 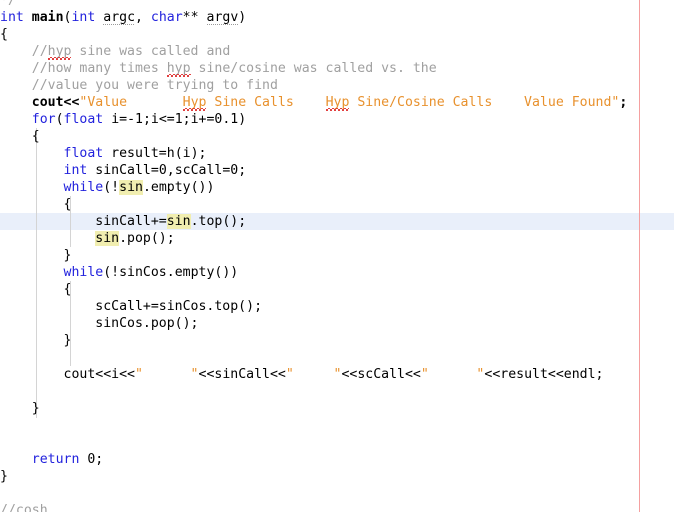 I want to click on code-token: (, so click(x=59, y=119).